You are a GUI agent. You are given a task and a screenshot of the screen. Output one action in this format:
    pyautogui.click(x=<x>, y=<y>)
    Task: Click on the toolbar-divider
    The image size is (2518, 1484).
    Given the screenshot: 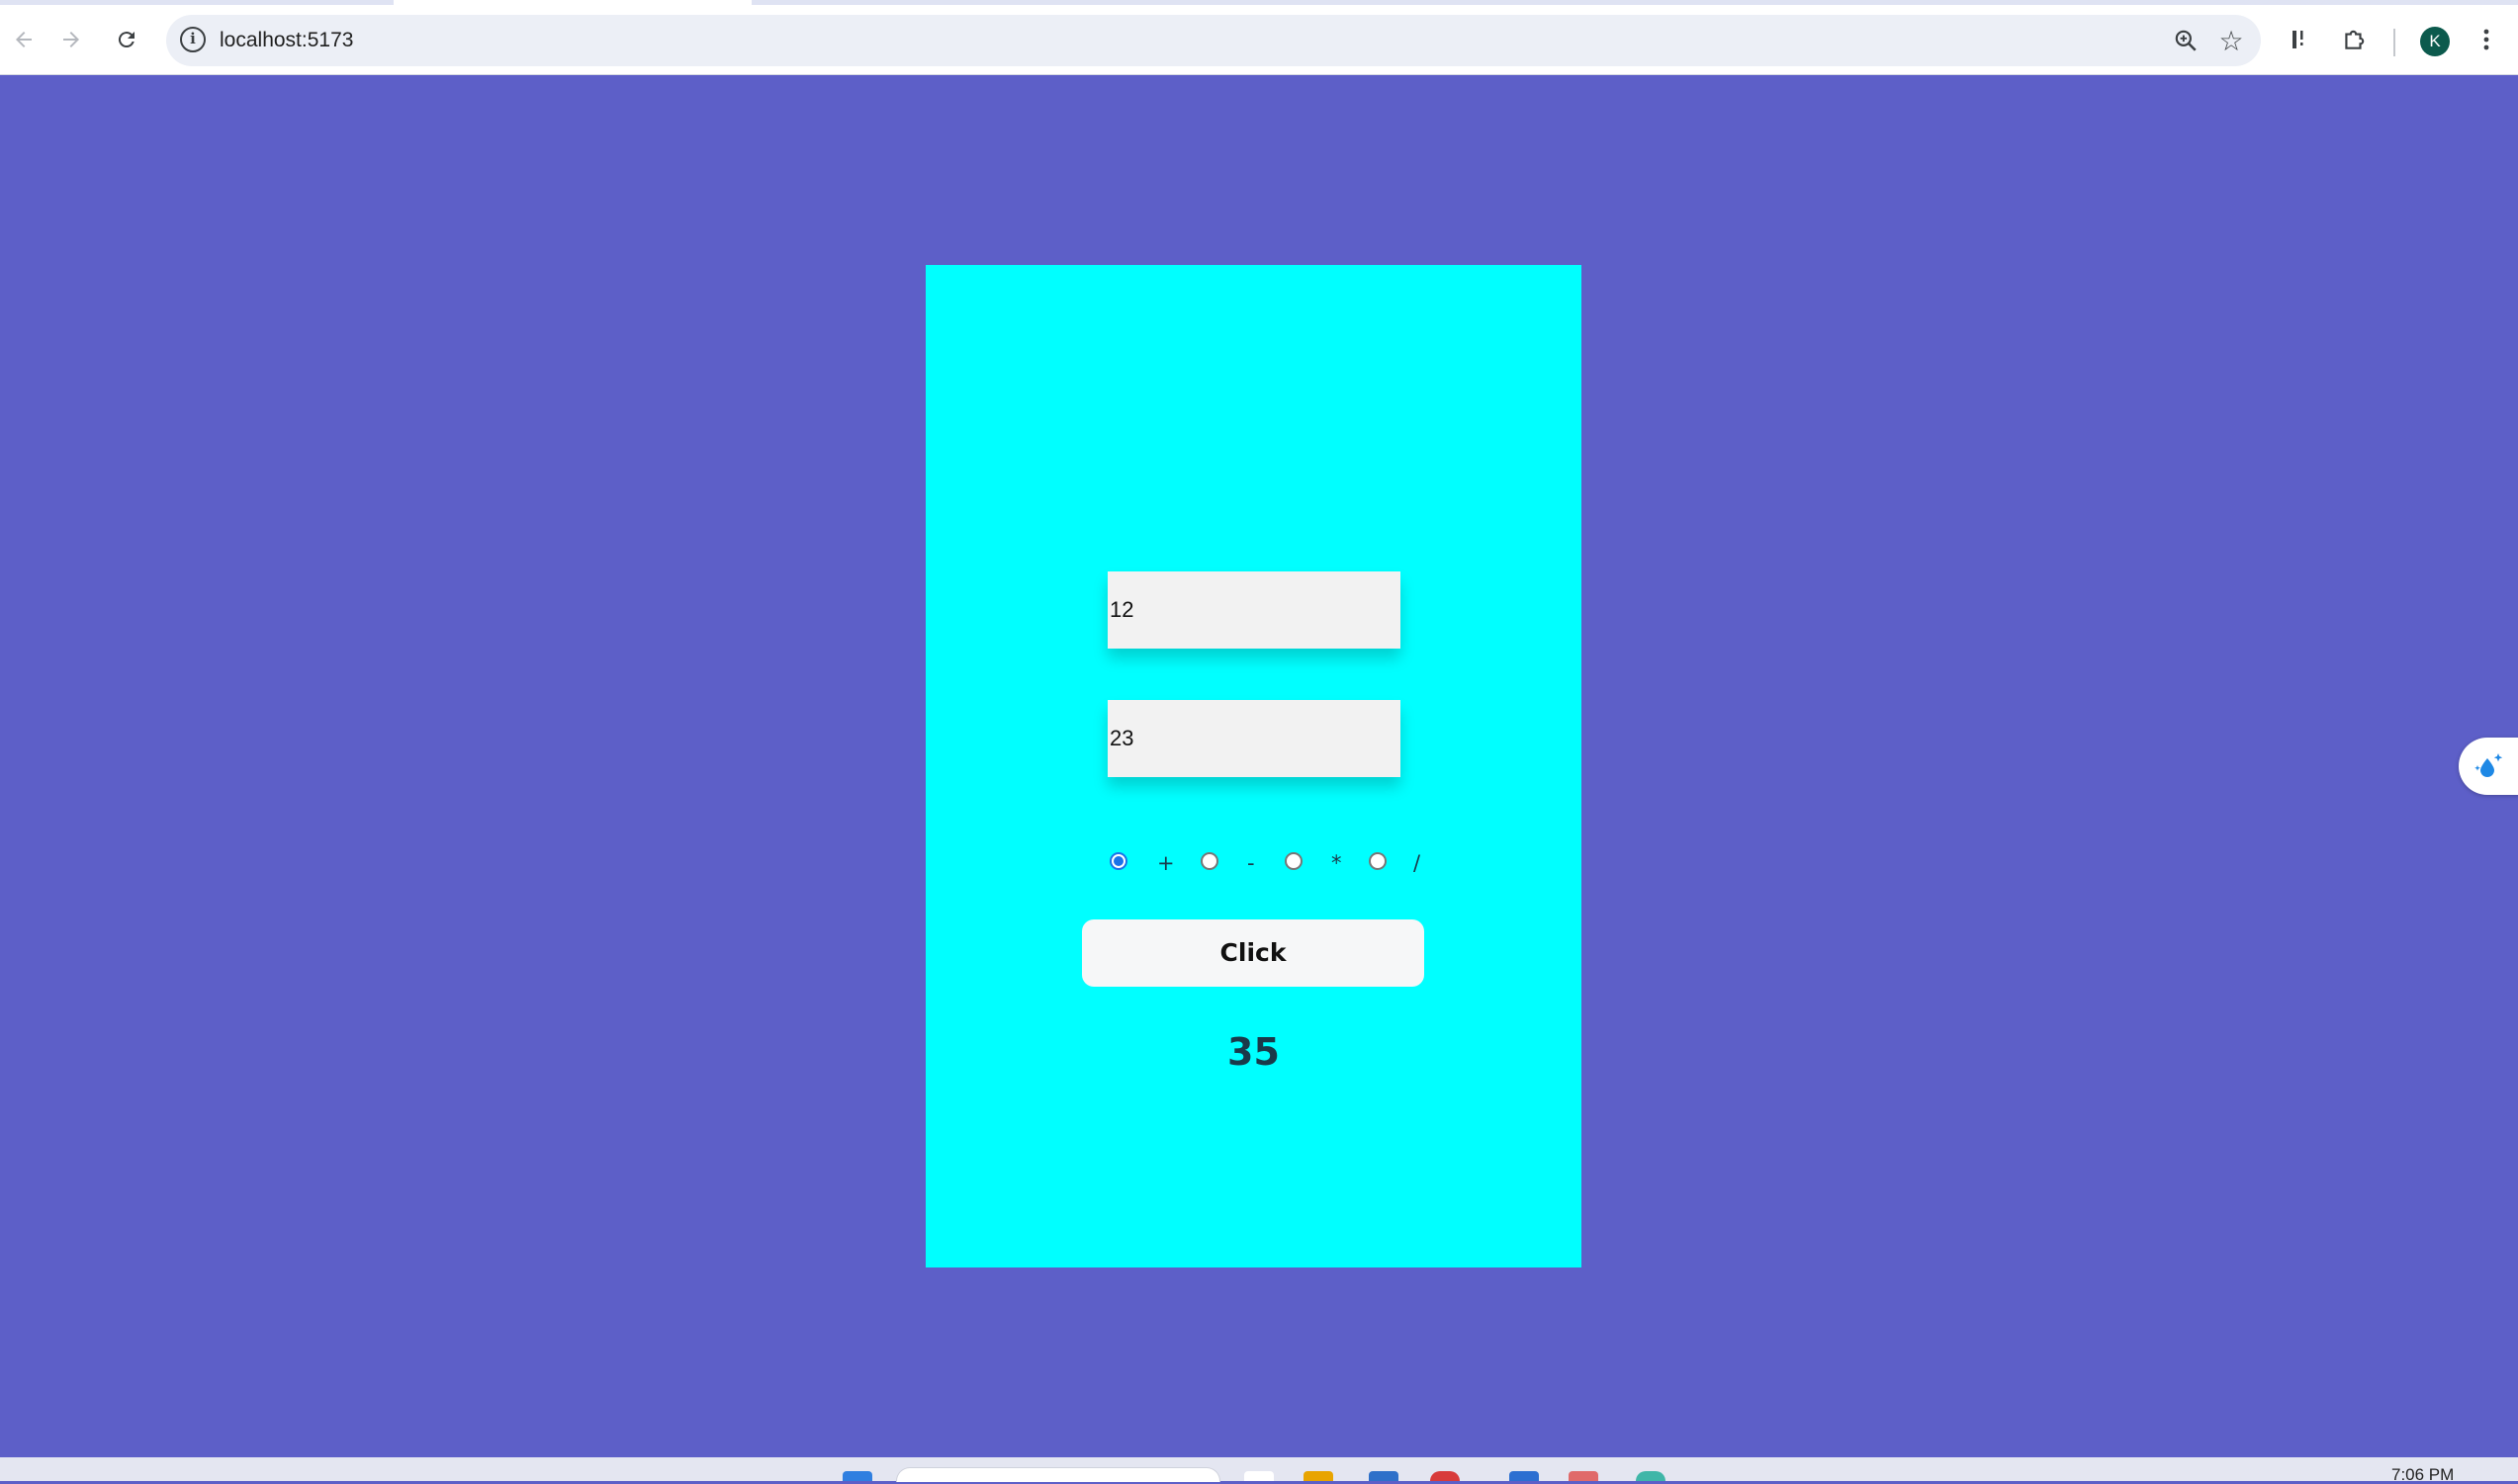 What is the action you would take?
    pyautogui.click(x=2394, y=42)
    